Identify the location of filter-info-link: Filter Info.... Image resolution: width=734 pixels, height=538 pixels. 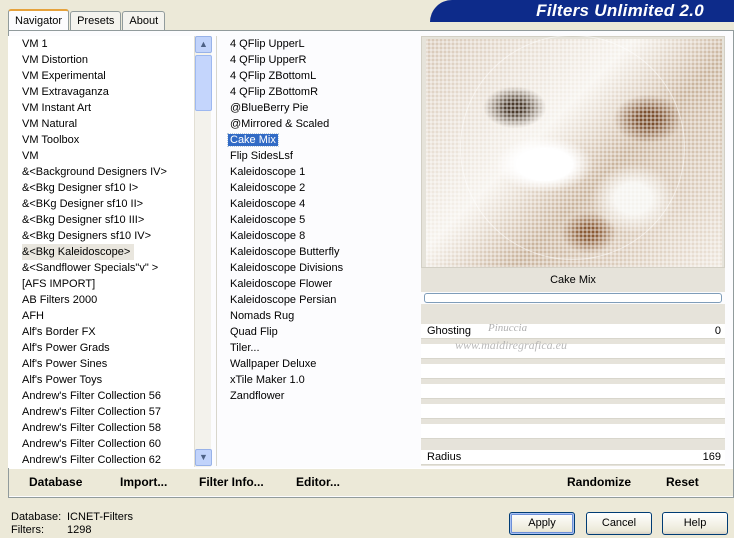
(231, 482).